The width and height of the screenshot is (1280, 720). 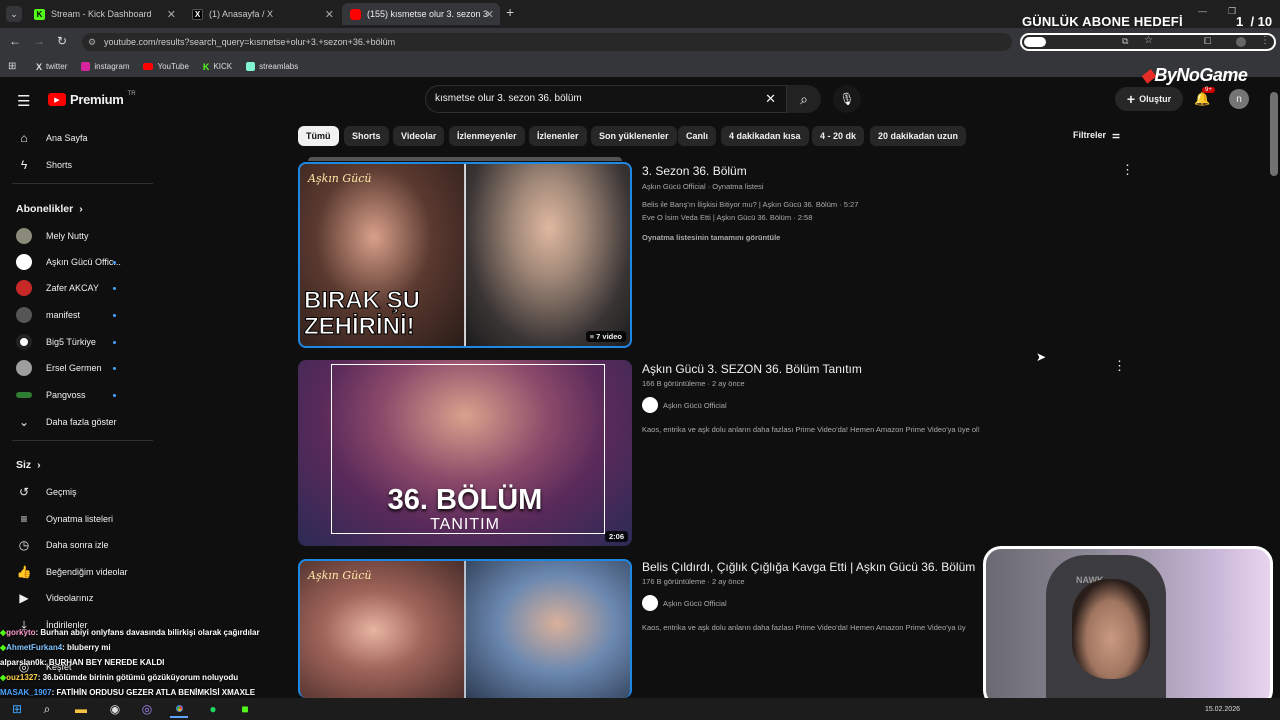 What do you see at coordinates (693, 383) in the screenshot?
I see `result-meta: 166 B görüntüleme · 2 ay önce` at bounding box center [693, 383].